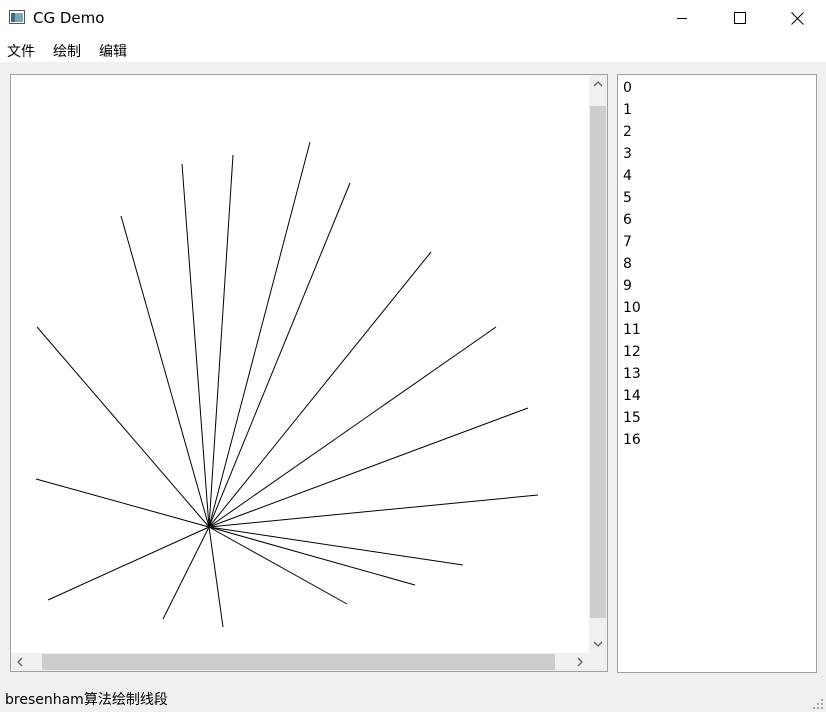  I want to click on scroll-down-button, so click(598, 644).